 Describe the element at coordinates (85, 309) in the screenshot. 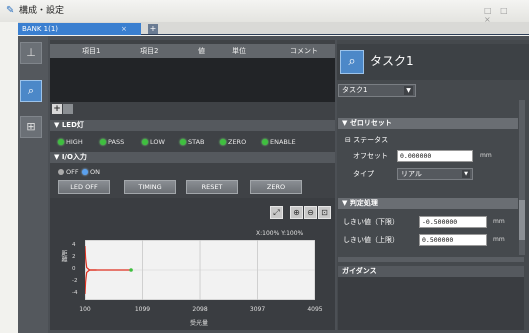

I see `x-tick-label: 100` at that location.